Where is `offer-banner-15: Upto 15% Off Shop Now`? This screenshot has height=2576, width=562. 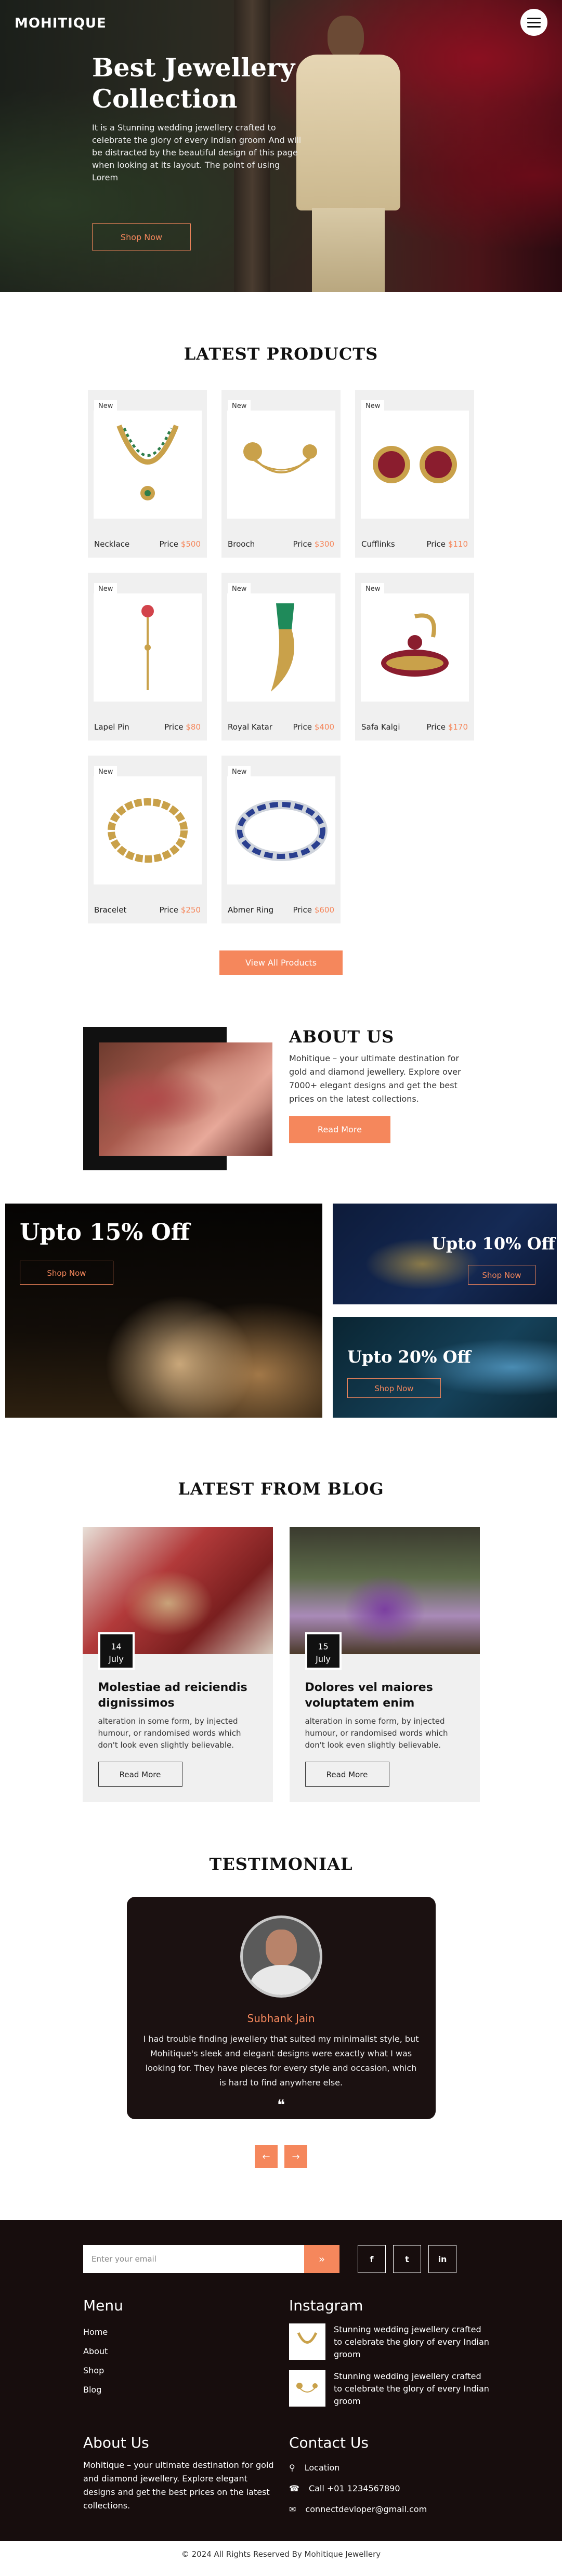
offer-banner-15: Upto 15% Off Shop Now is located at coordinates (164, 1311).